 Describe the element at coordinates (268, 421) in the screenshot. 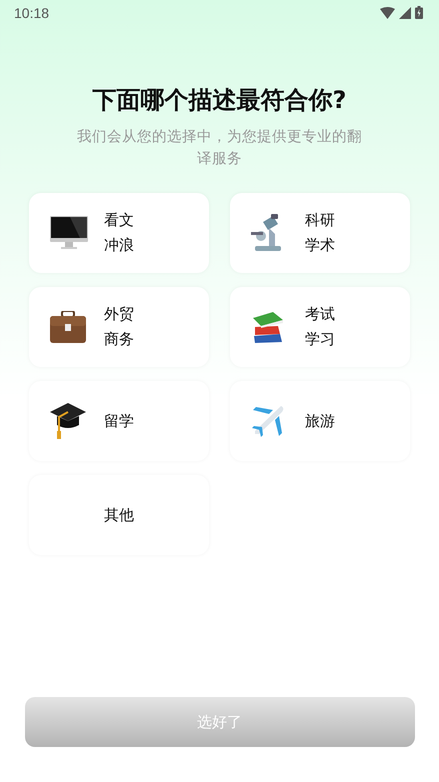

I see `airplane-icon` at that location.